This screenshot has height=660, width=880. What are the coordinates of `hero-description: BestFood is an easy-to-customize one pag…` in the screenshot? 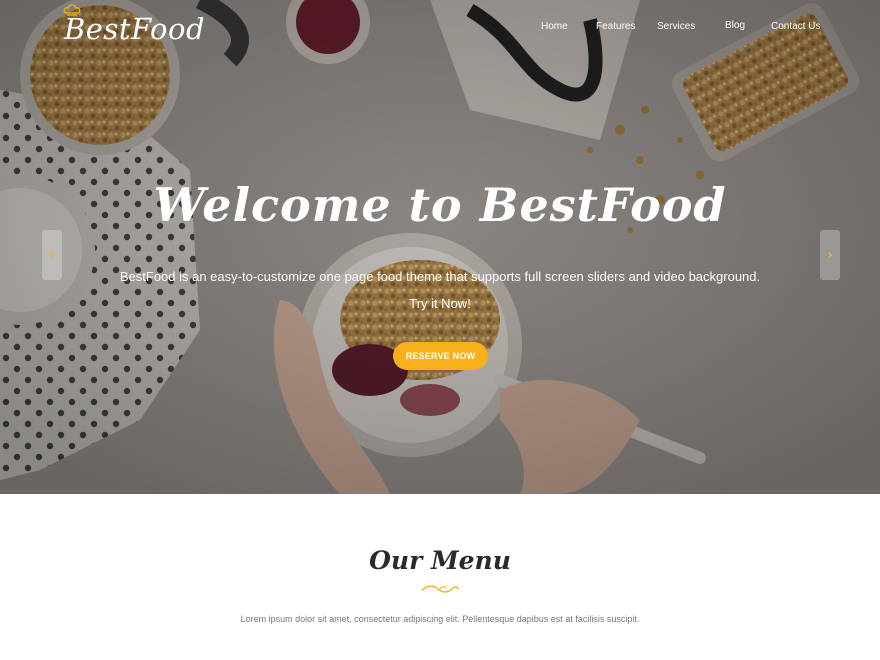 It's located at (440, 276).